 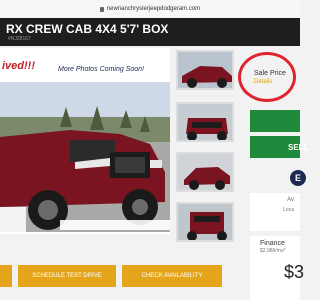 I want to click on promo-banner: ived!!! More Photos Coming Soon!, so click(x=85, y=65).